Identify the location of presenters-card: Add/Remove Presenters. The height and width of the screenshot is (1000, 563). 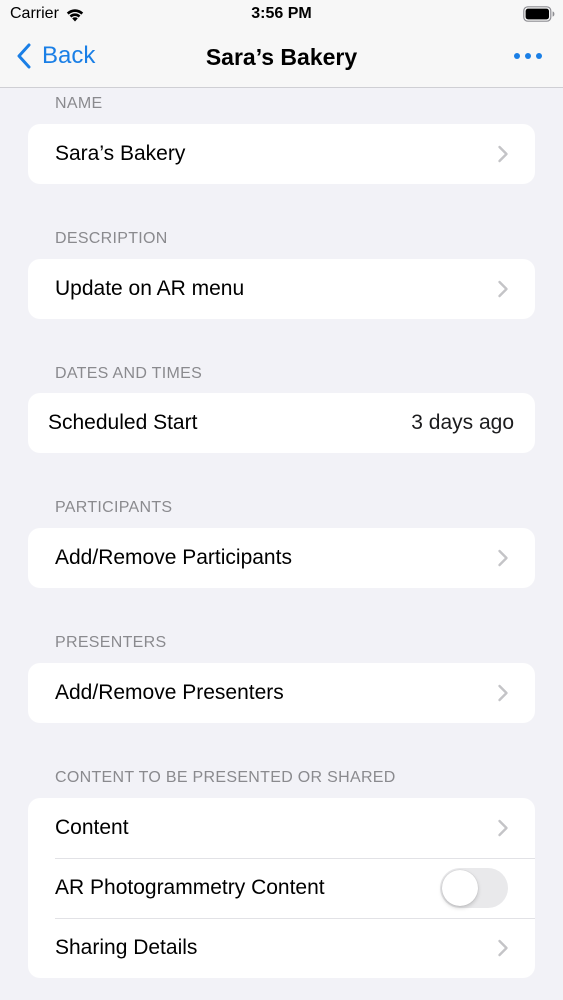
(281, 693).